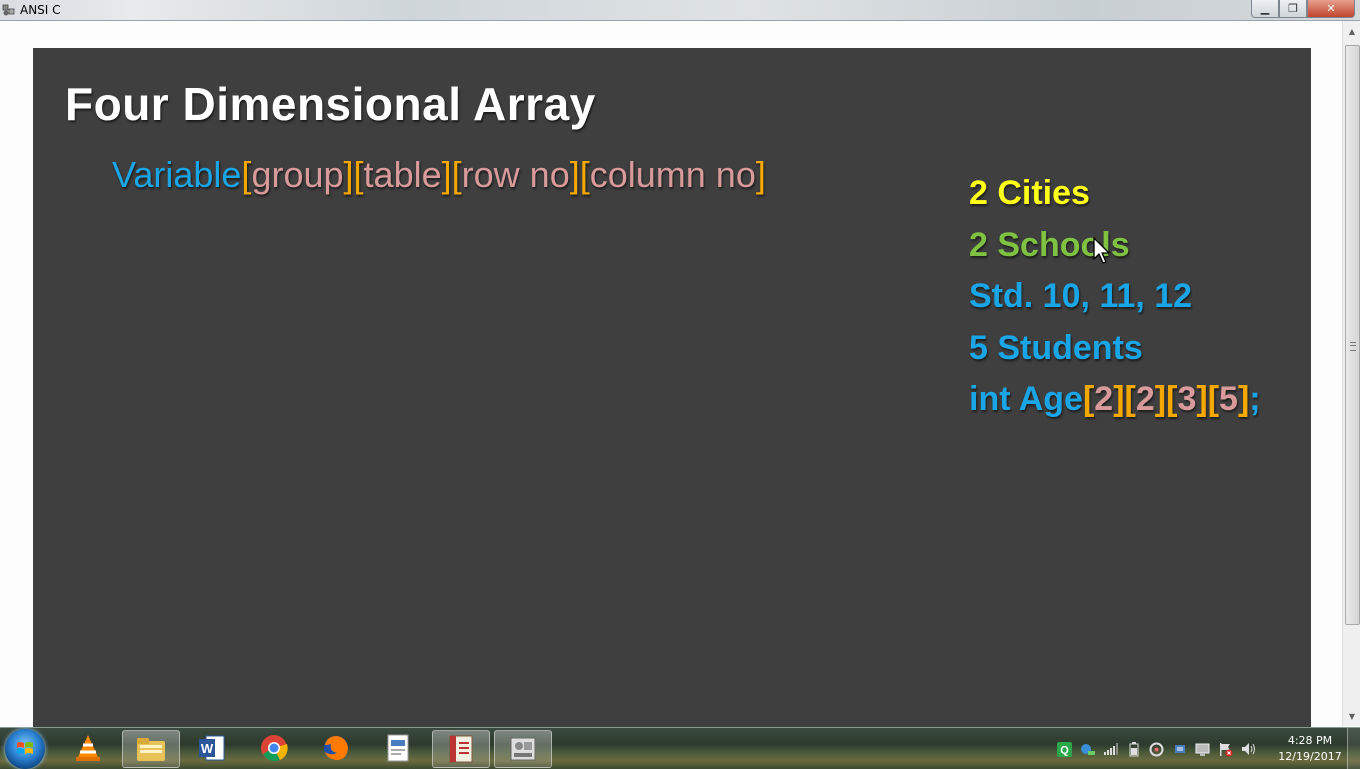  What do you see at coordinates (1087, 749) in the screenshot?
I see `network-share-icon` at bounding box center [1087, 749].